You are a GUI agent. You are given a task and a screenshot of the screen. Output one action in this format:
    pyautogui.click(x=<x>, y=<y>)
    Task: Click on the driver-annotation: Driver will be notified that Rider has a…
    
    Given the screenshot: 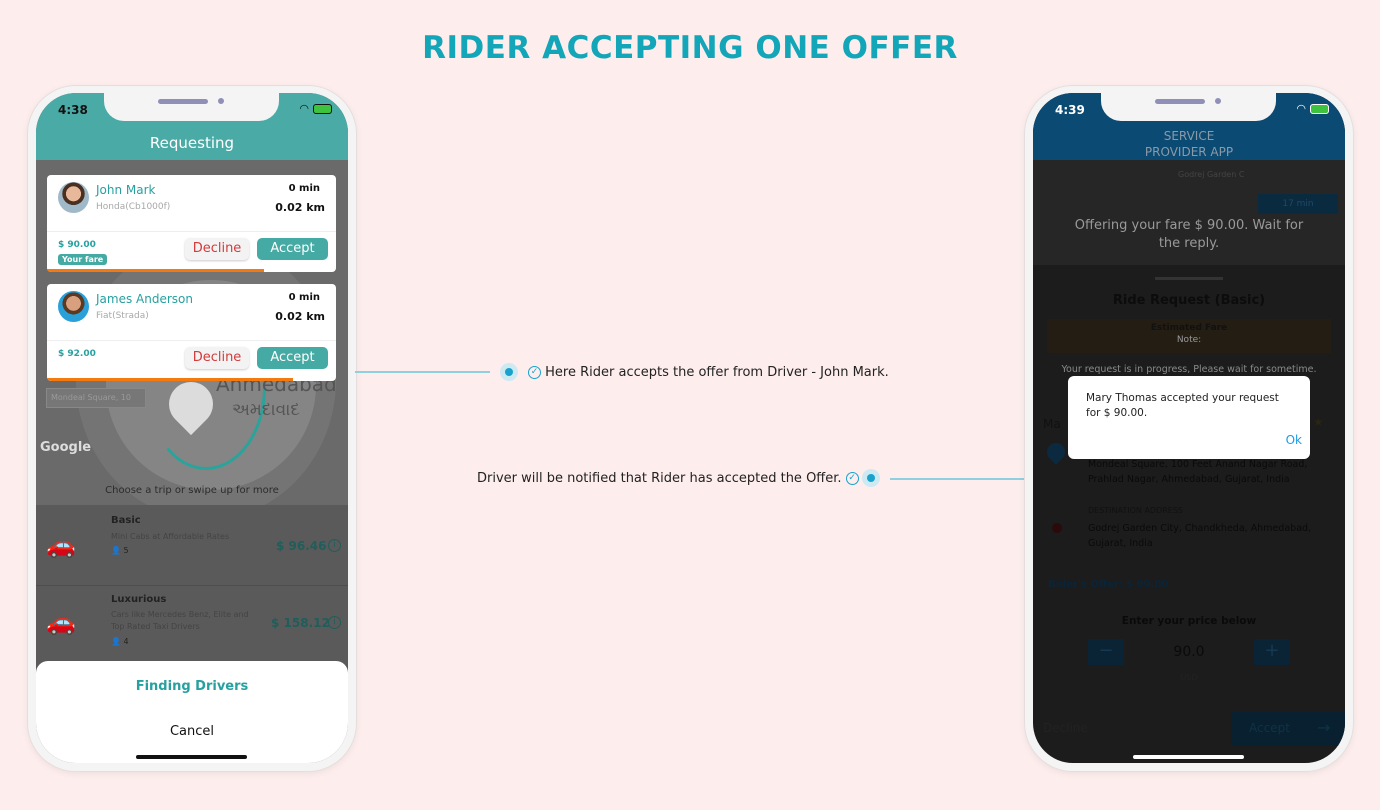 What is the action you would take?
    pyautogui.click(x=668, y=478)
    